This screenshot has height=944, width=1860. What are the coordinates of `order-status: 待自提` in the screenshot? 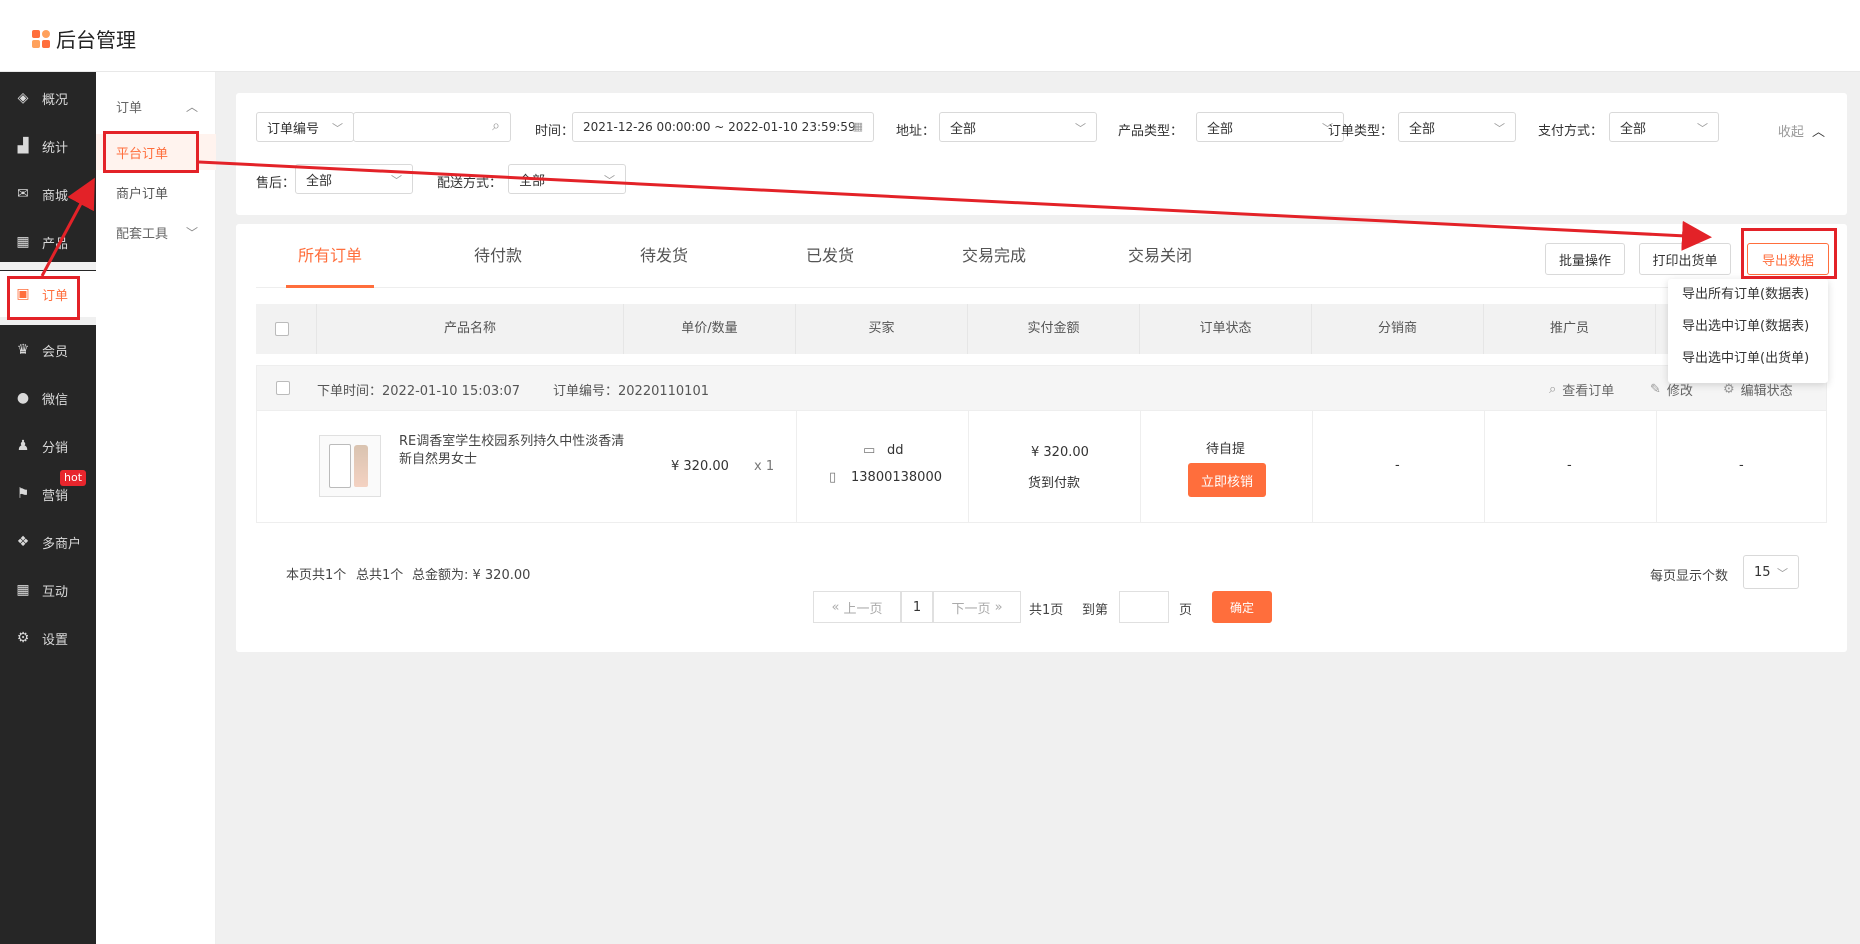 It's located at (1226, 449).